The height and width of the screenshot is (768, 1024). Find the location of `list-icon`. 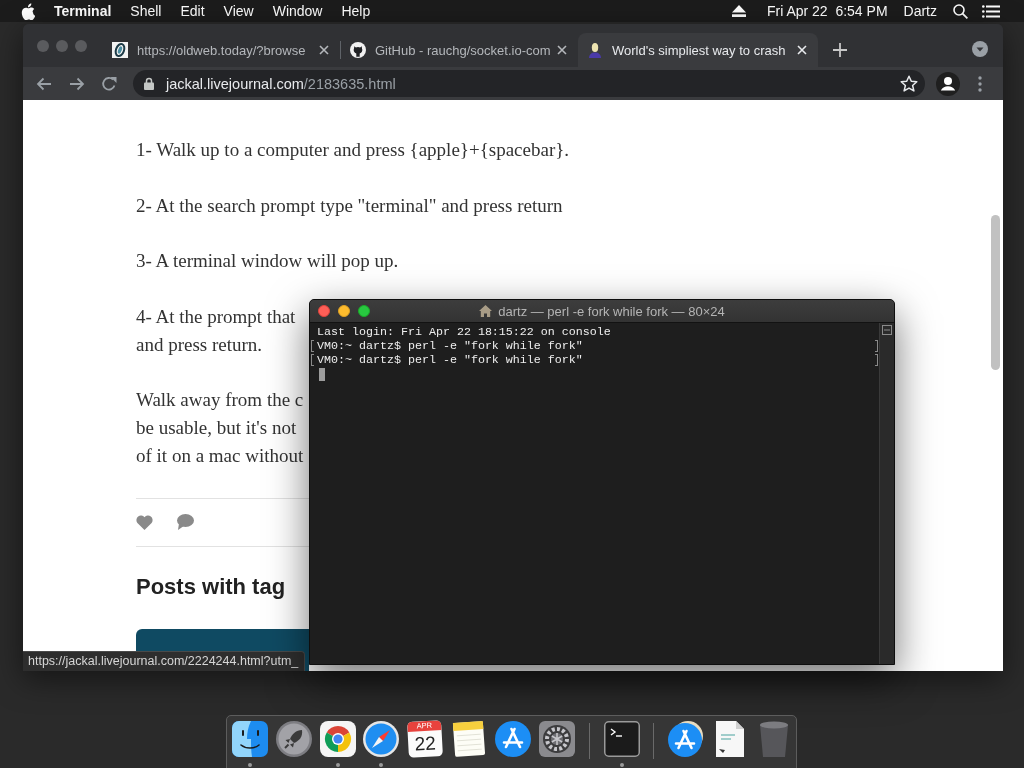

list-icon is located at coordinates (991, 11).